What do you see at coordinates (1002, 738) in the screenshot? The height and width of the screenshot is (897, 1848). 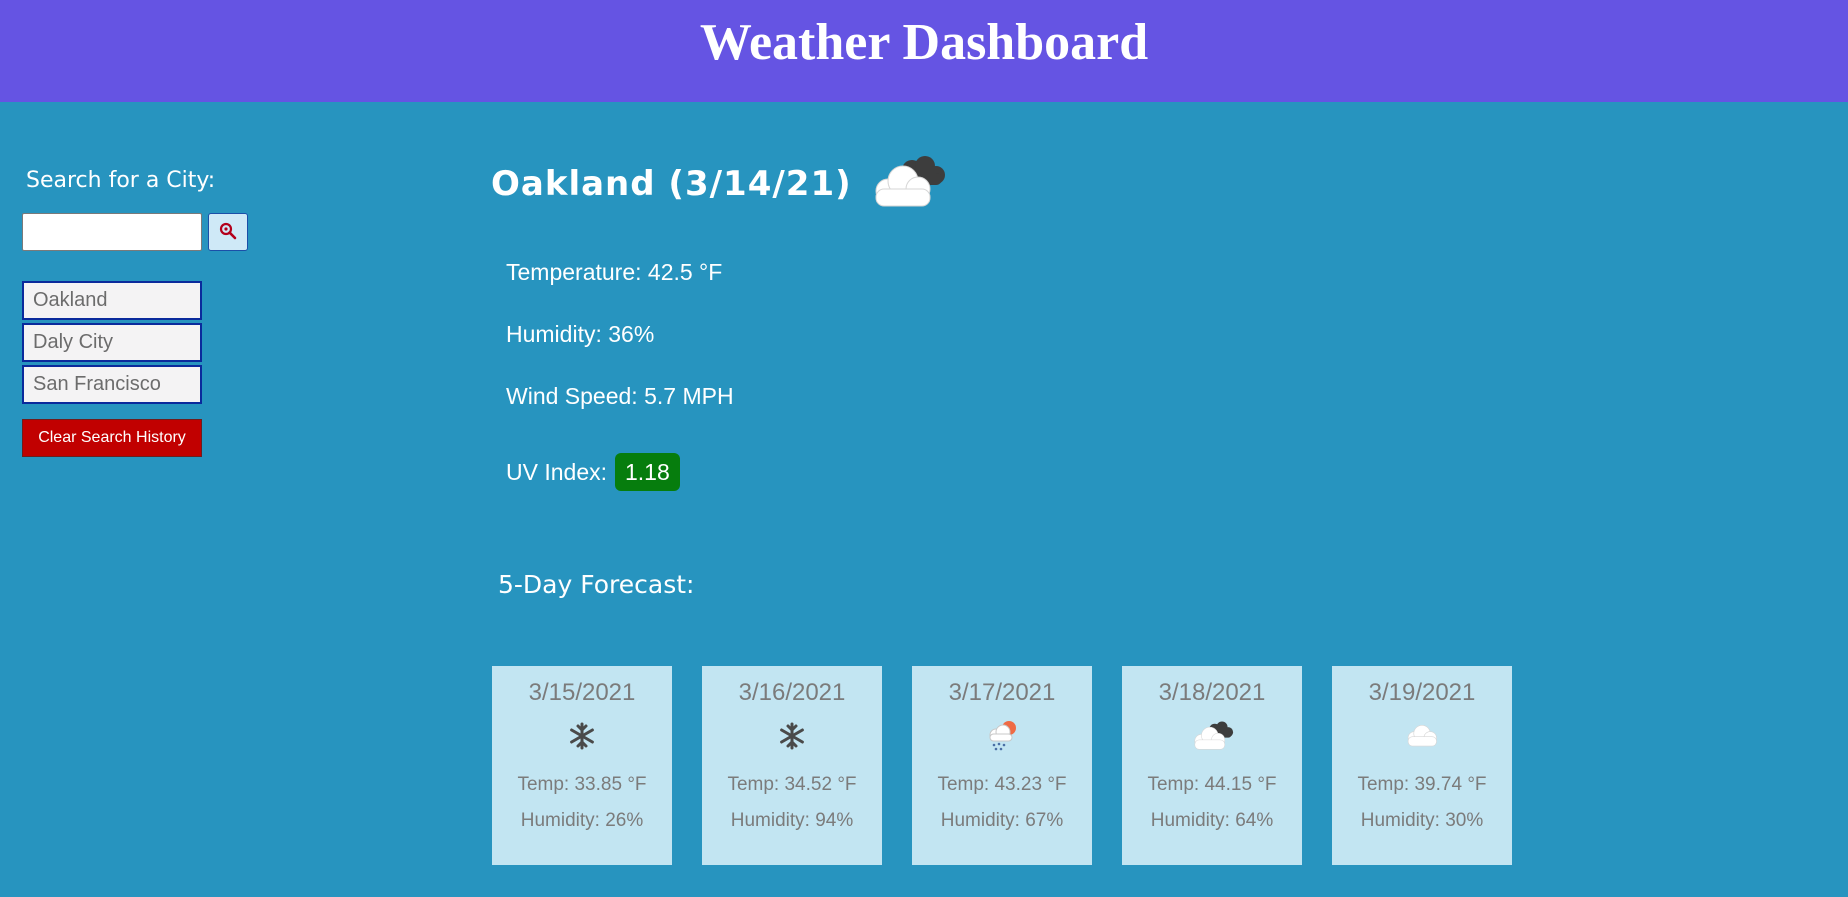 I see `sun-snow-icon` at bounding box center [1002, 738].